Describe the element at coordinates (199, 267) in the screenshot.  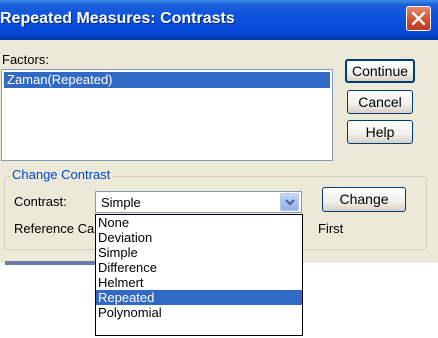
I see `dropdown-option-difference: Difference` at that location.